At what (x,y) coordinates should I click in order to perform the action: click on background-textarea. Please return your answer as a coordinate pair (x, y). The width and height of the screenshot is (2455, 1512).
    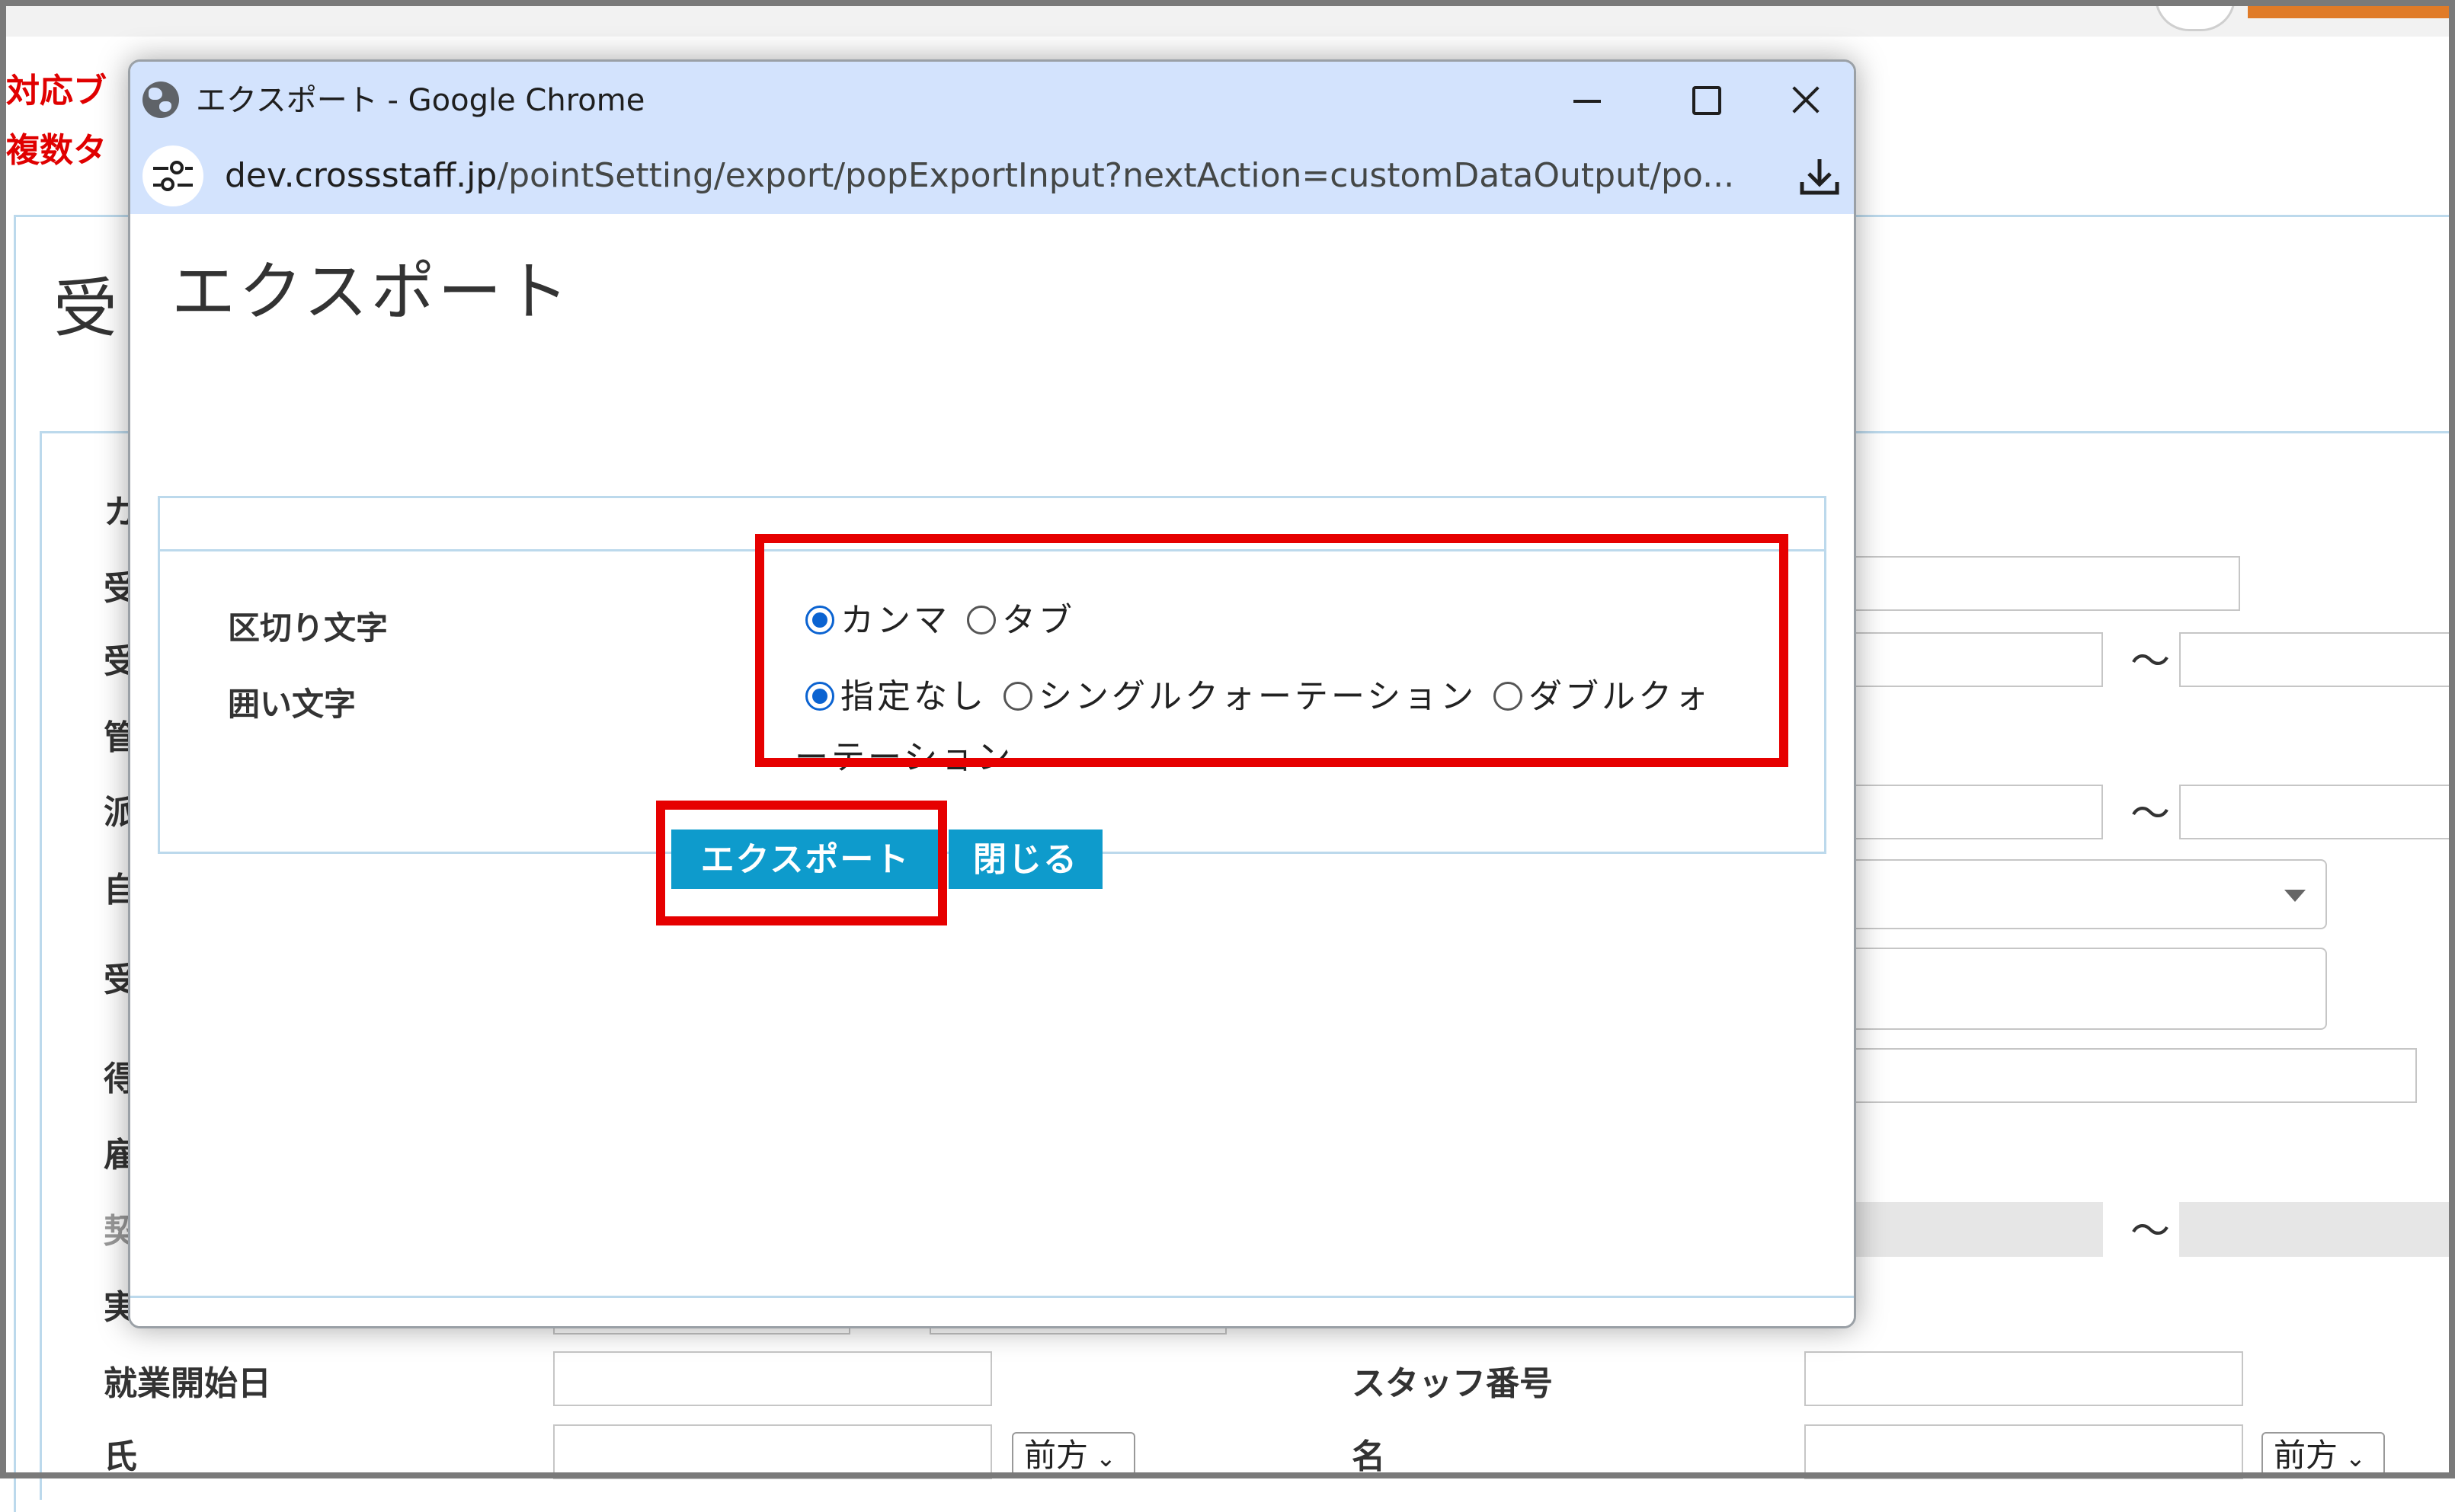
    Looking at the image, I should click on (2078, 989).